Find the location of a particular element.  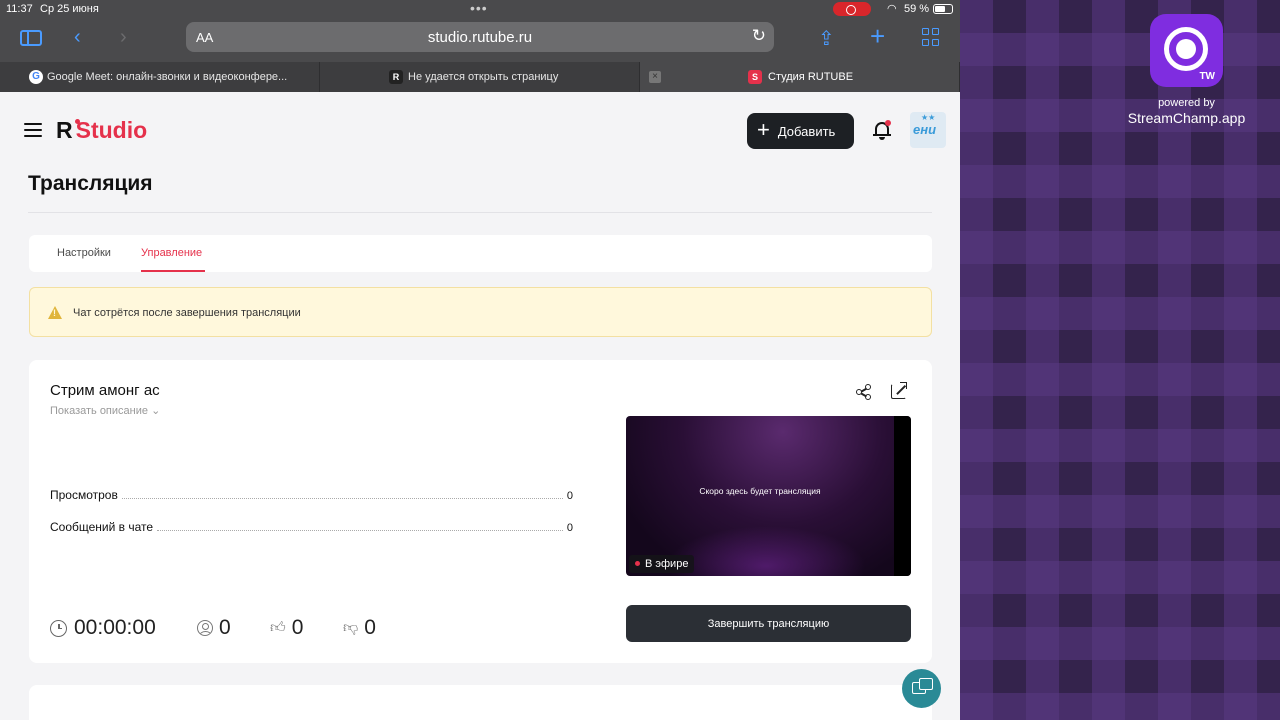

thumbs-down-icon: 👎︎ is located at coordinates (351, 627).